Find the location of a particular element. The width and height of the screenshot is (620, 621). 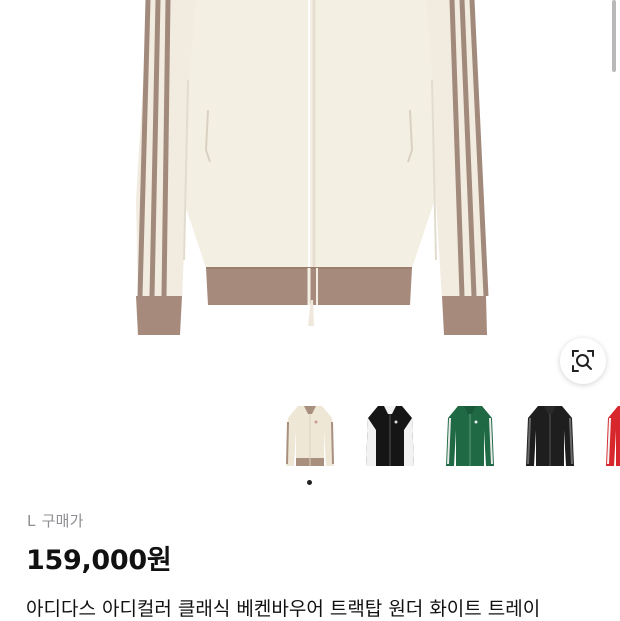

product-price: 159,000원 is located at coordinates (99, 560).